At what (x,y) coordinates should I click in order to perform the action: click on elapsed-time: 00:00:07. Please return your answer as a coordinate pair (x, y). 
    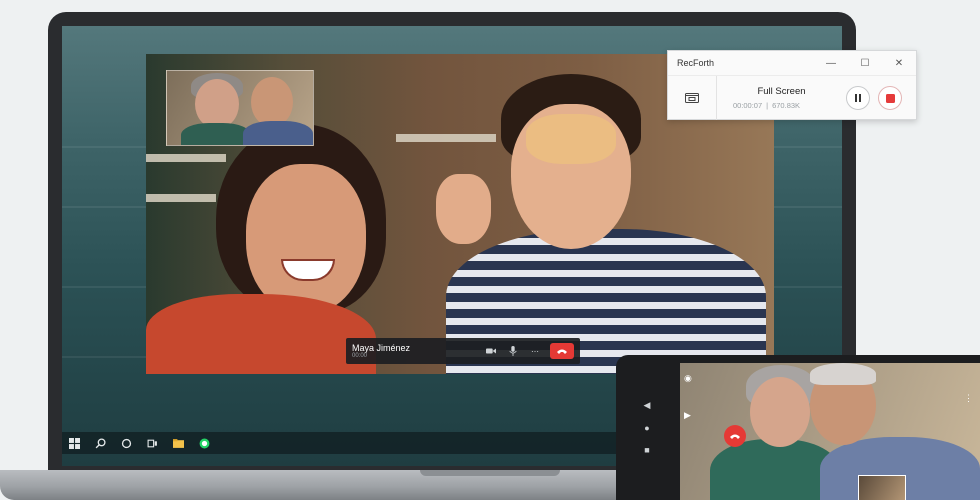
    Looking at the image, I should click on (747, 105).